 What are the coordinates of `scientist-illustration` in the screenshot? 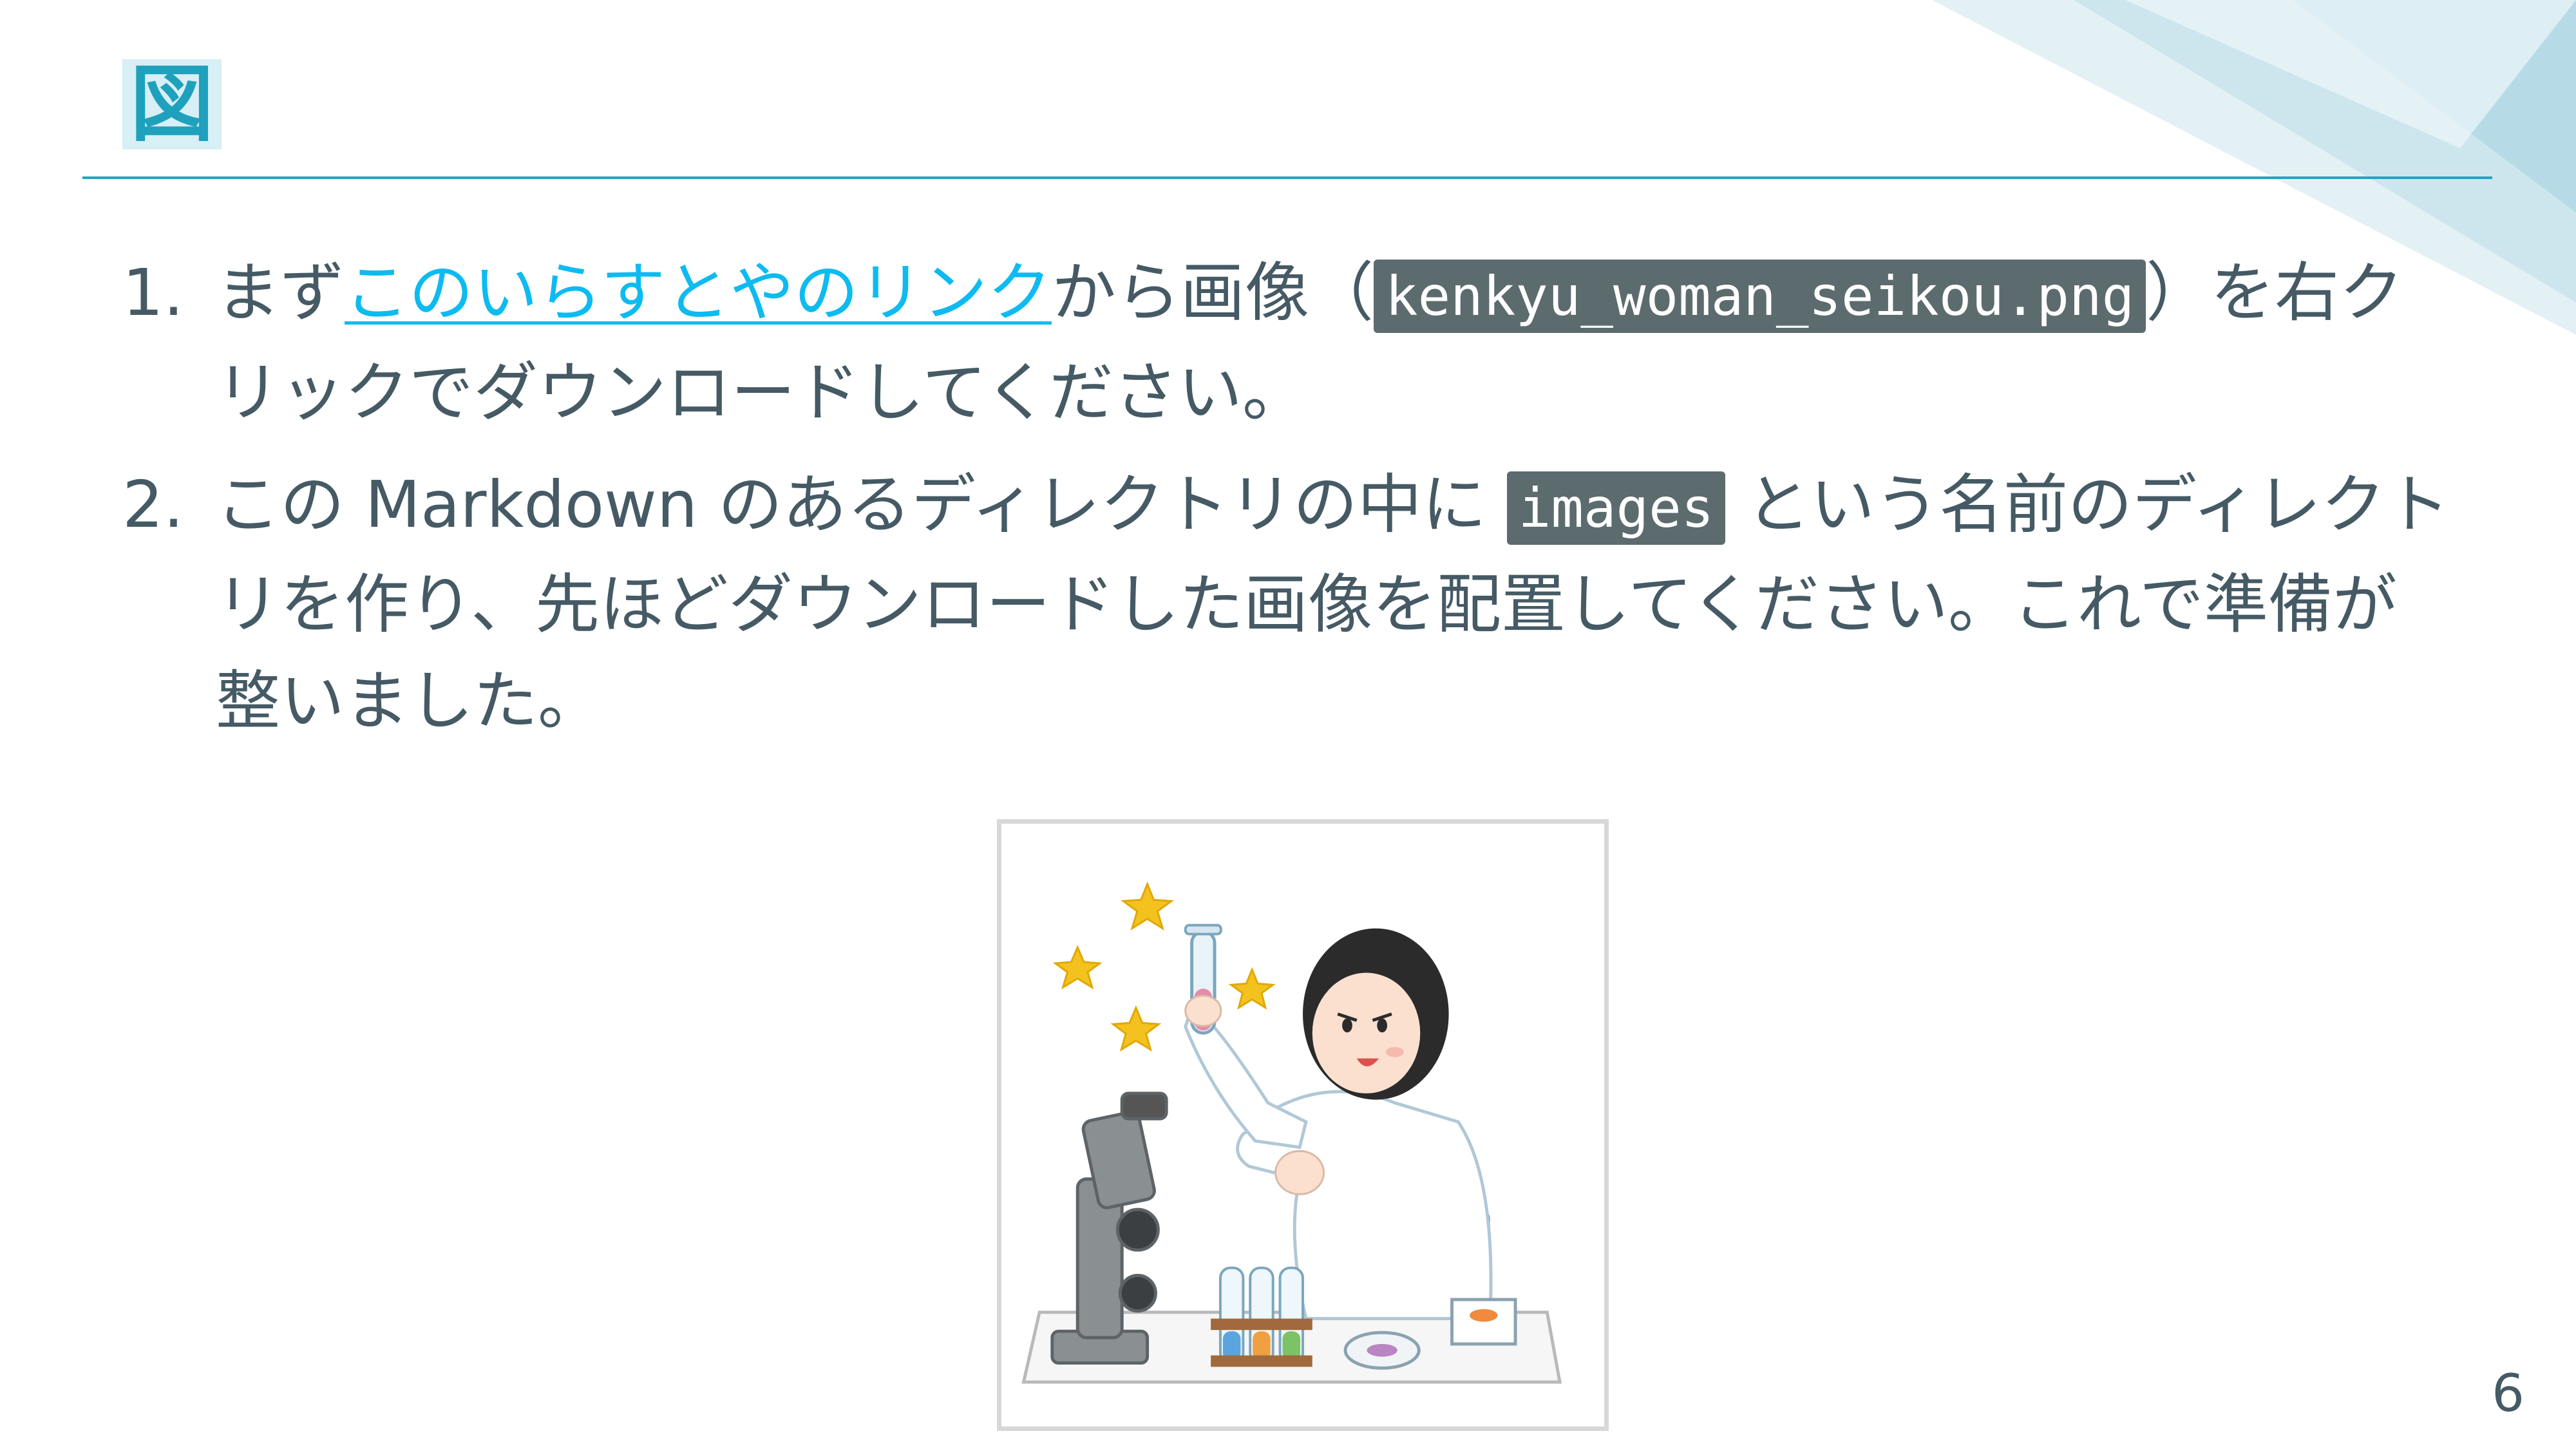 It's located at (1303, 1125).